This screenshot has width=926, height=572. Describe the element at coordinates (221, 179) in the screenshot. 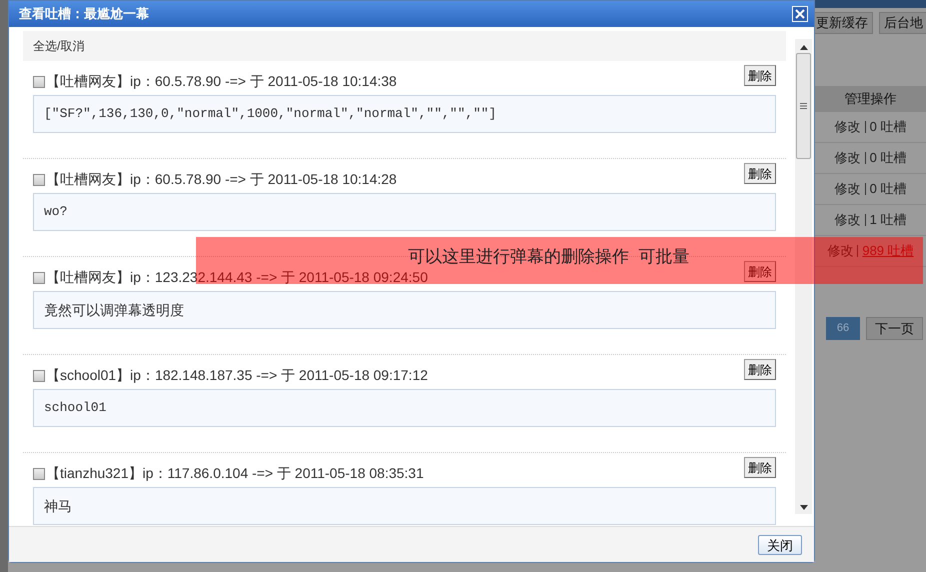

I see `comment-meta: 【吐槽网友】ip：60.5.78.90 -=> 于 2011-05-18 10:14:28` at that location.